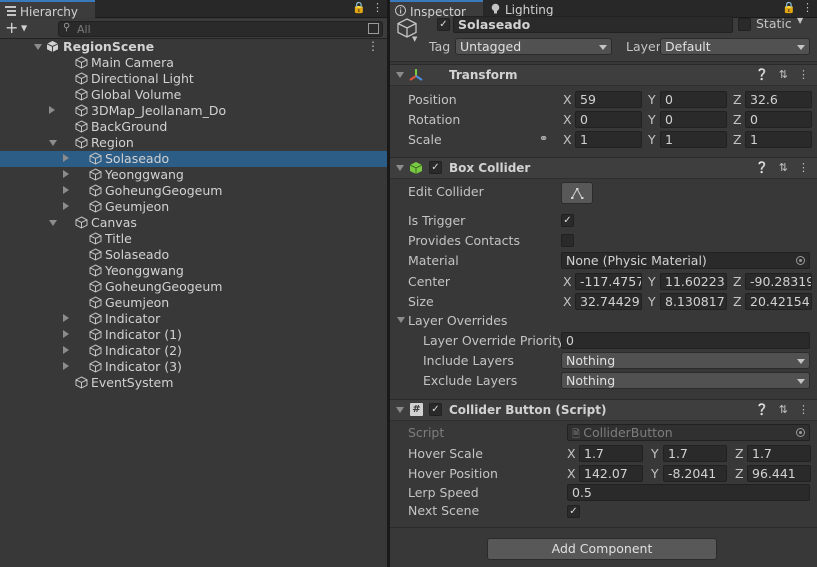  Describe the element at coordinates (193, 367) in the screenshot. I see `hierarchy-item: Indicator (3)` at that location.